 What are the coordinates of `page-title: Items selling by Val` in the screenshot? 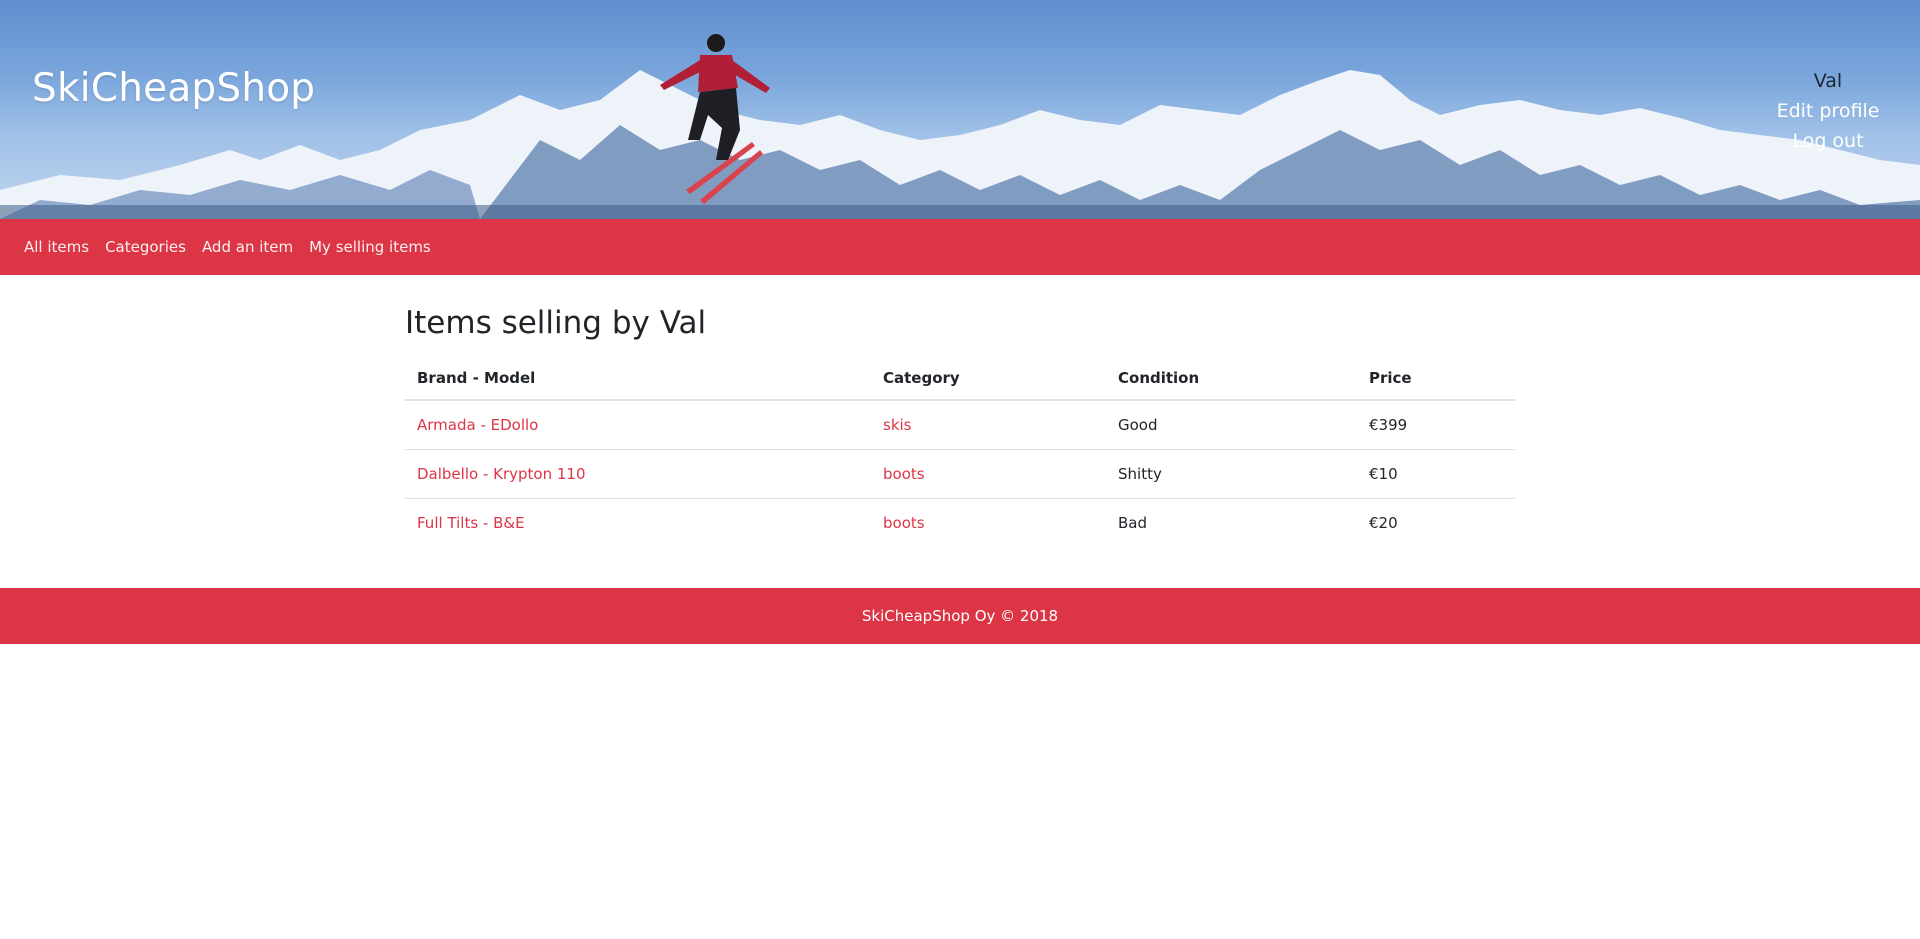 It's located at (556, 323).